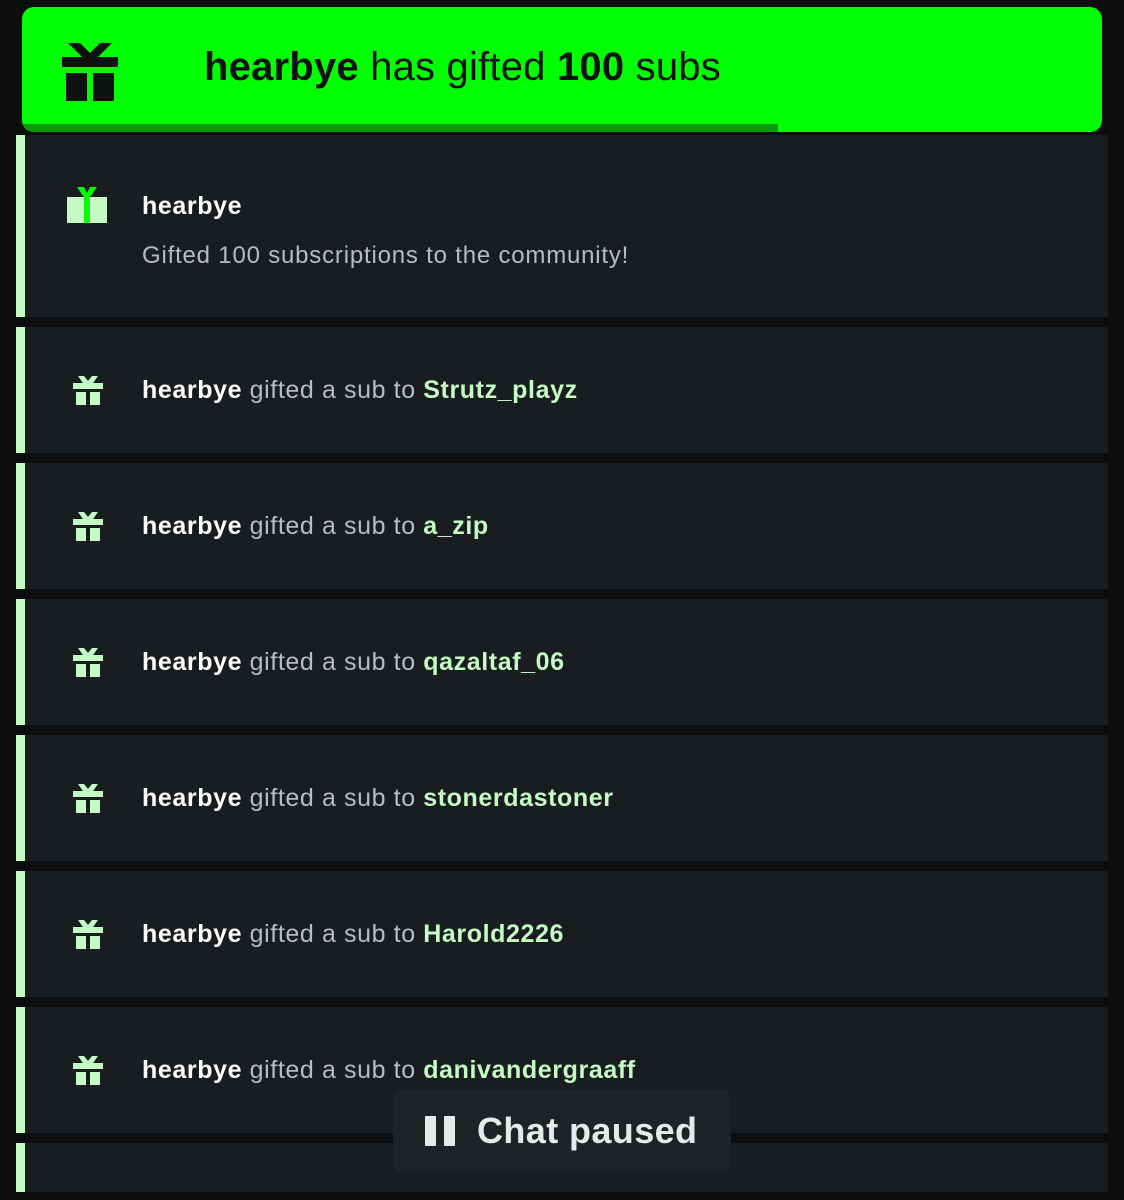  What do you see at coordinates (590, 67) in the screenshot?
I see `banner-count: 100` at bounding box center [590, 67].